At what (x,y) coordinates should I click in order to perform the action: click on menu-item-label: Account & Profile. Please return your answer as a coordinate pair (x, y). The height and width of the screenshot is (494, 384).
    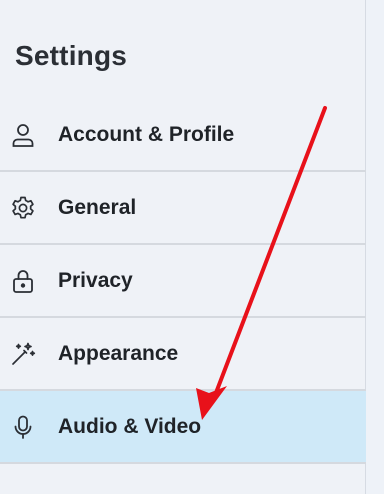
    Looking at the image, I should click on (146, 134).